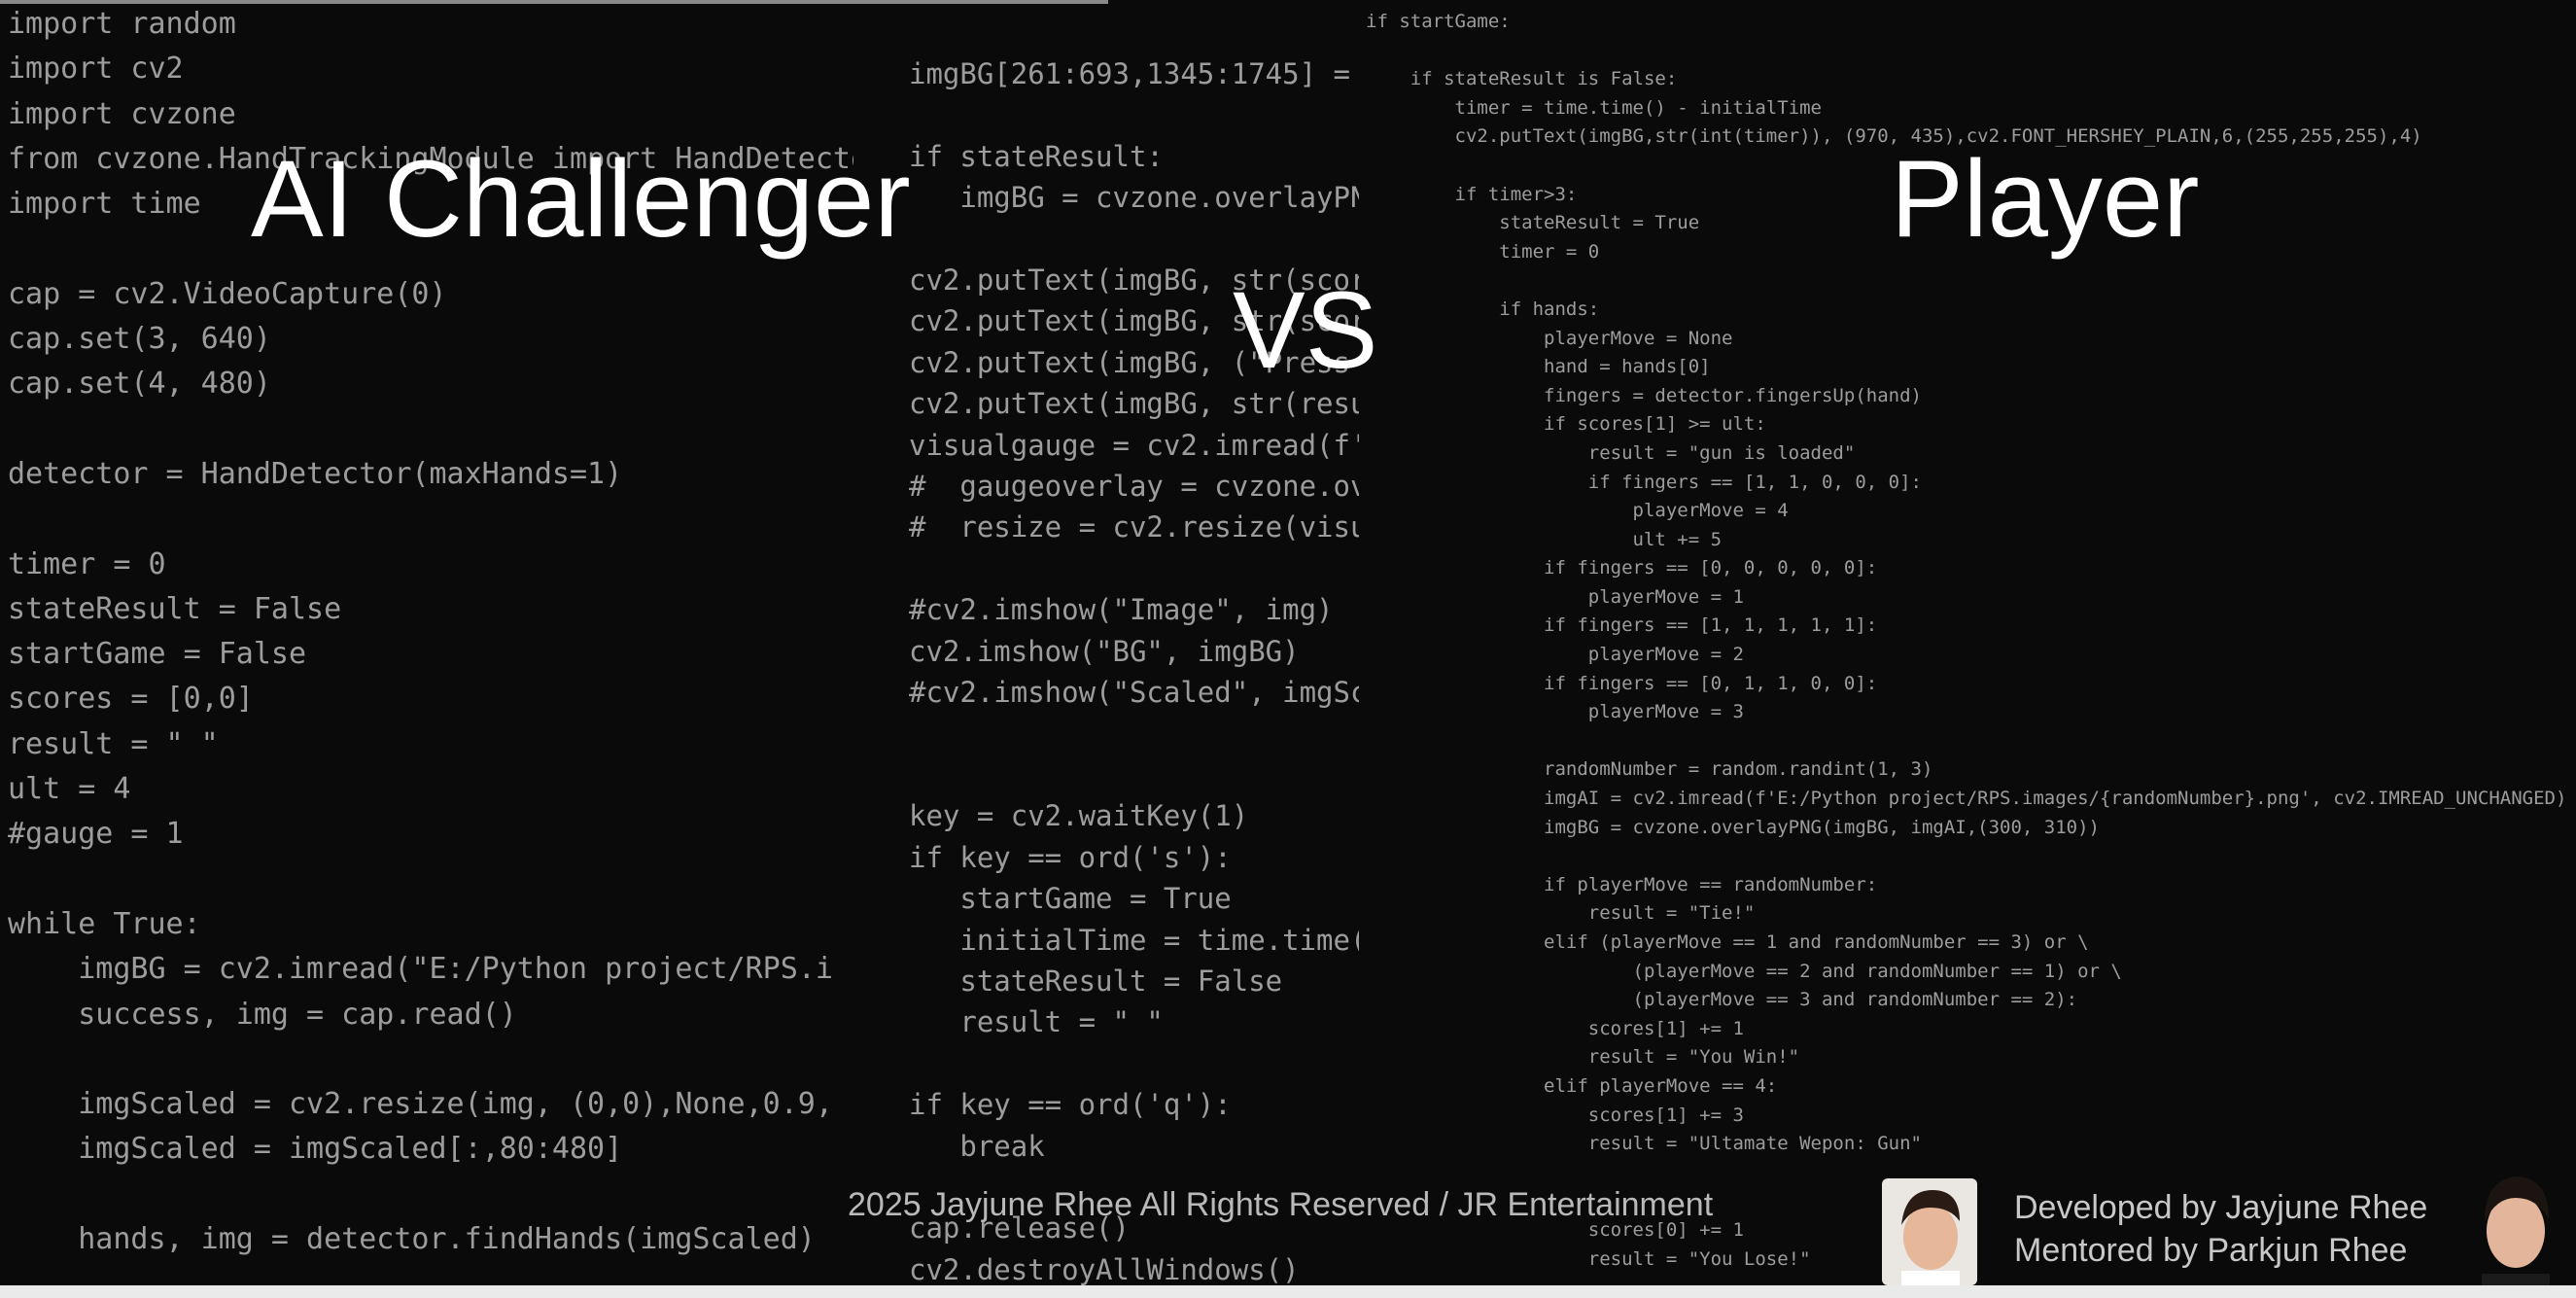  I want to click on code-line: imgBG[261:693,1345:1745] = i, so click(1134, 73).